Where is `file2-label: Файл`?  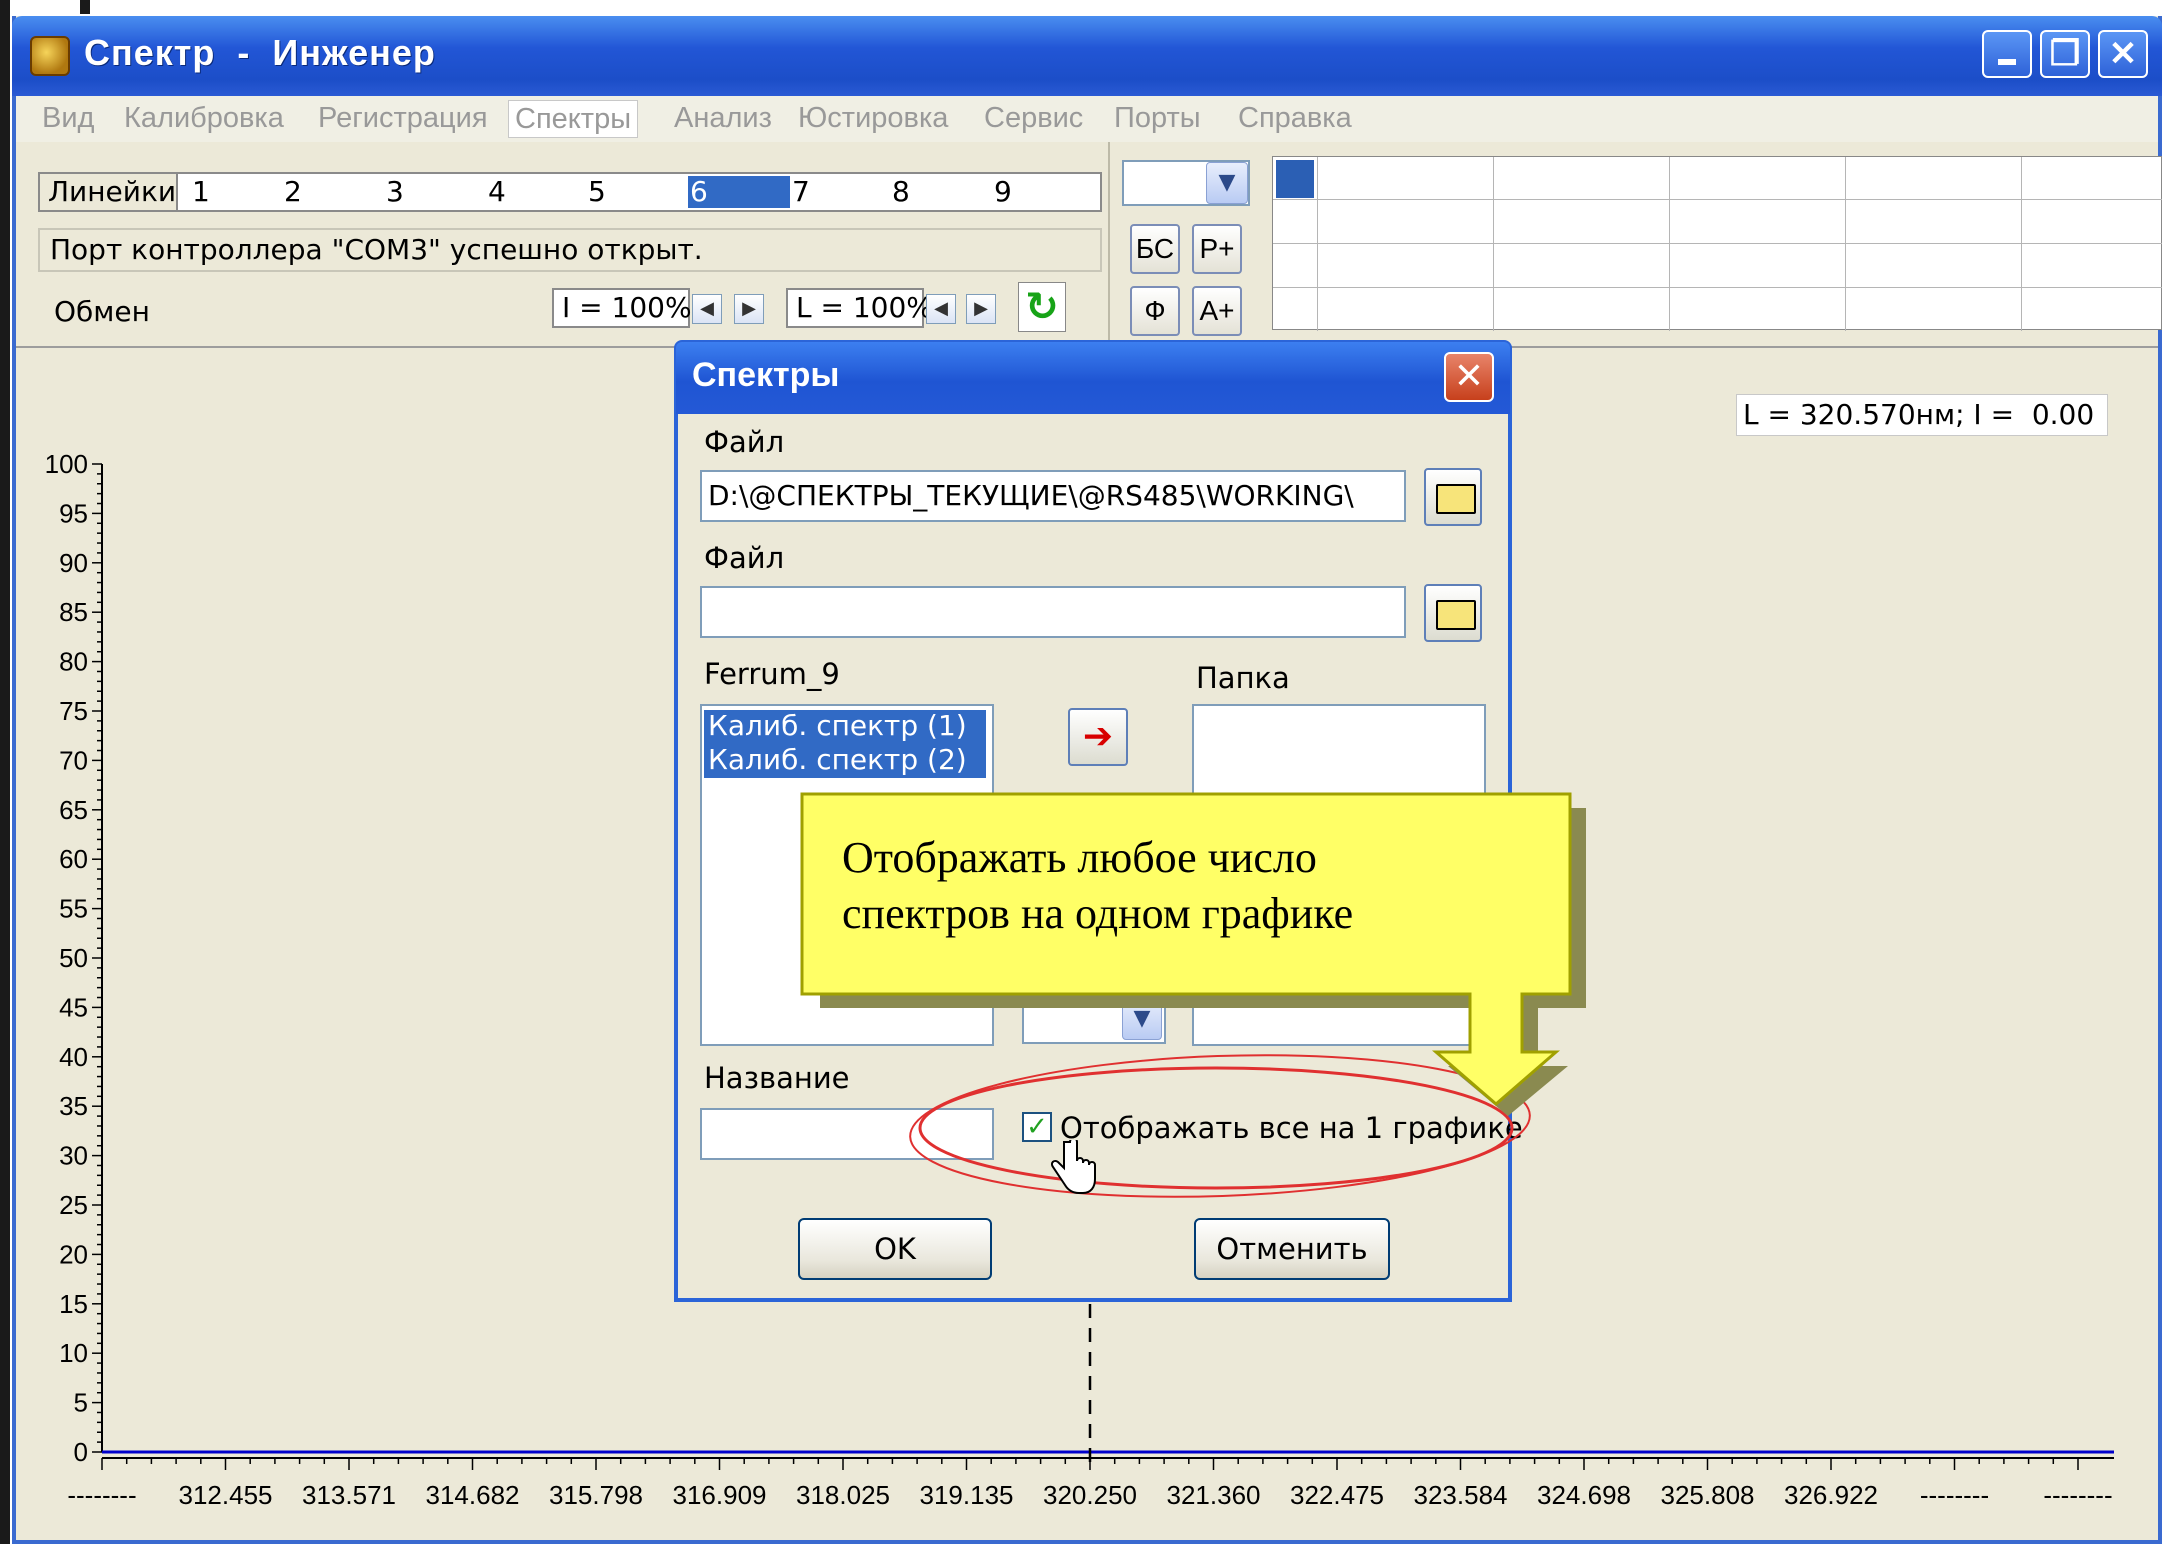 file2-label: Файл is located at coordinates (744, 558).